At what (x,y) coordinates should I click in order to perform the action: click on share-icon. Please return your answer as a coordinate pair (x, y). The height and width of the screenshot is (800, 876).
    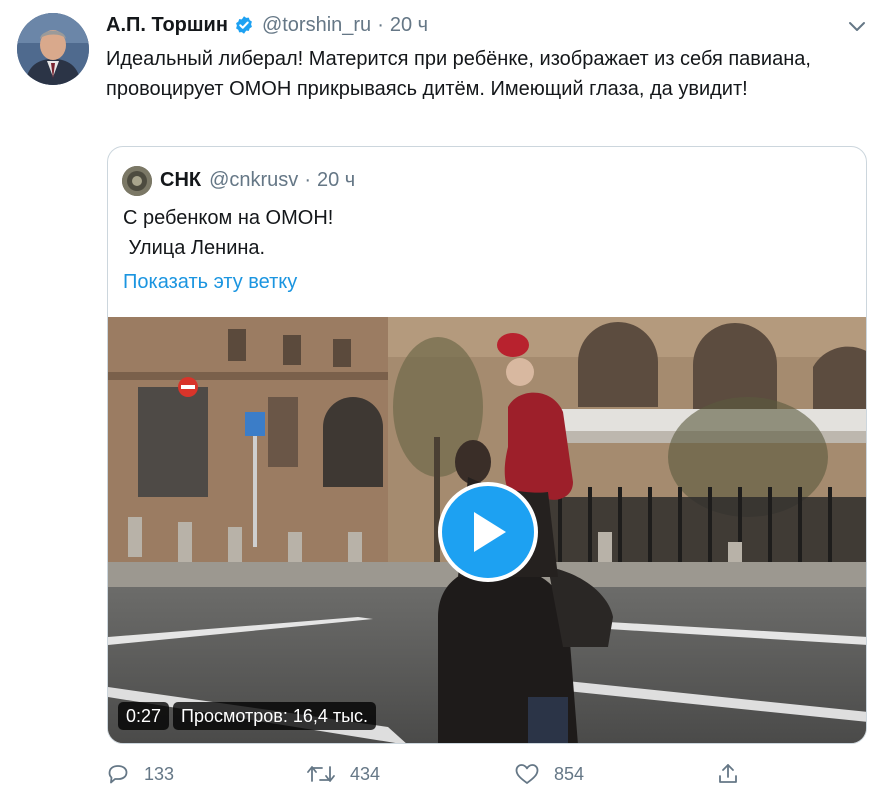
    Looking at the image, I should click on (728, 773).